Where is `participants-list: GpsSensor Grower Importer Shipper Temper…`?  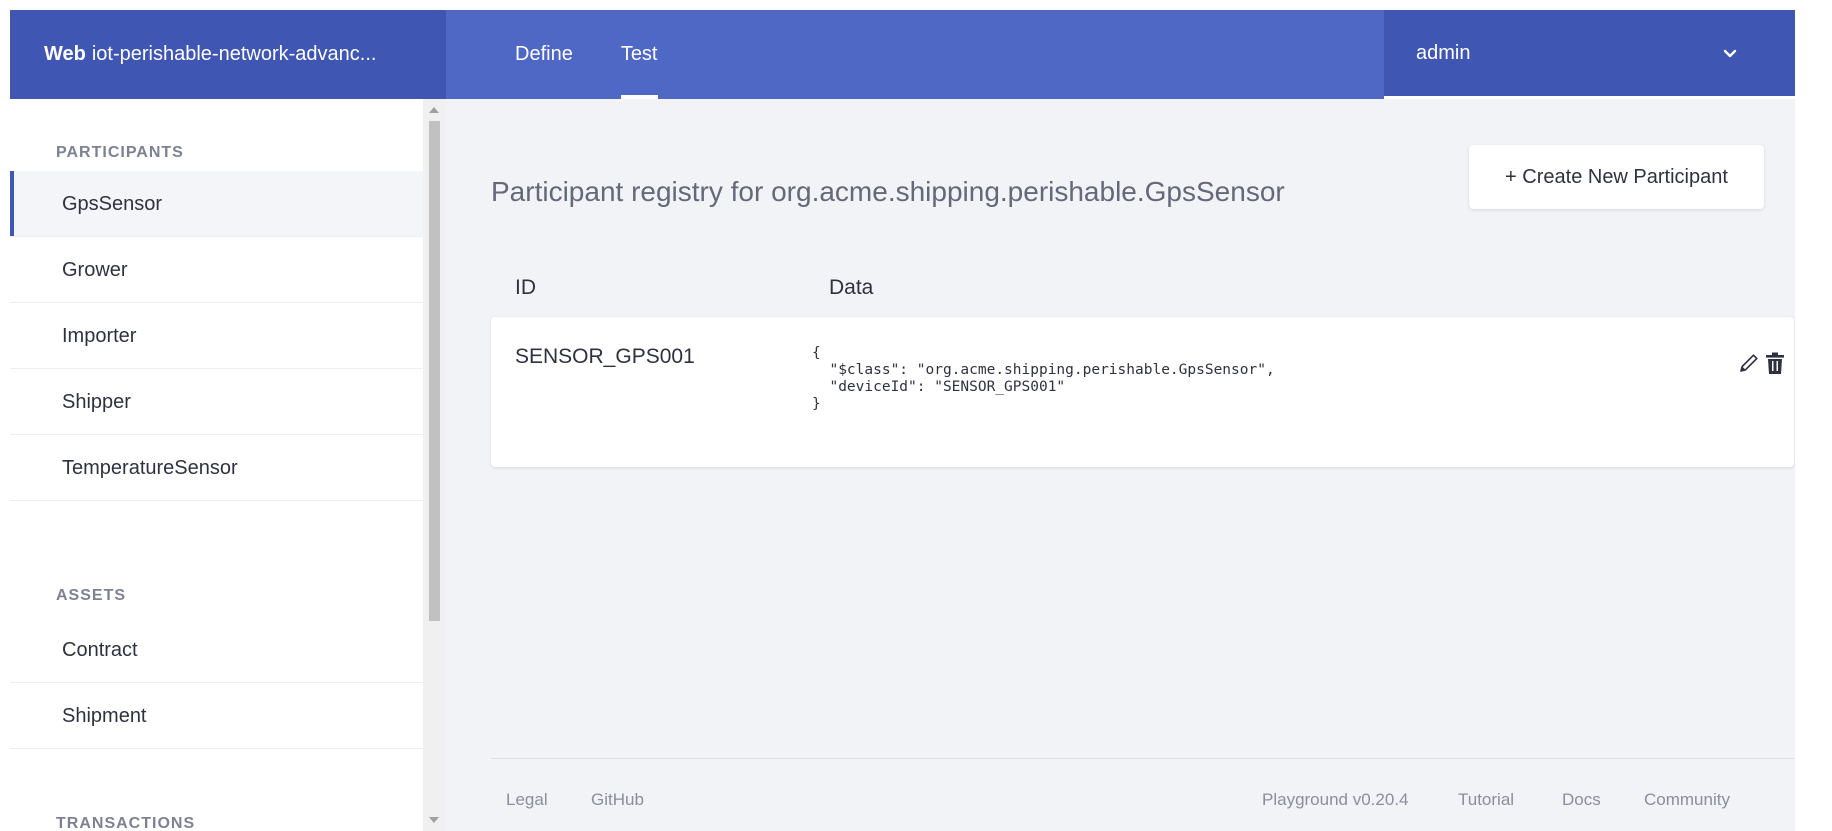
participants-list: GpsSensor Grower Importer Shipper Temper… is located at coordinates (216, 336).